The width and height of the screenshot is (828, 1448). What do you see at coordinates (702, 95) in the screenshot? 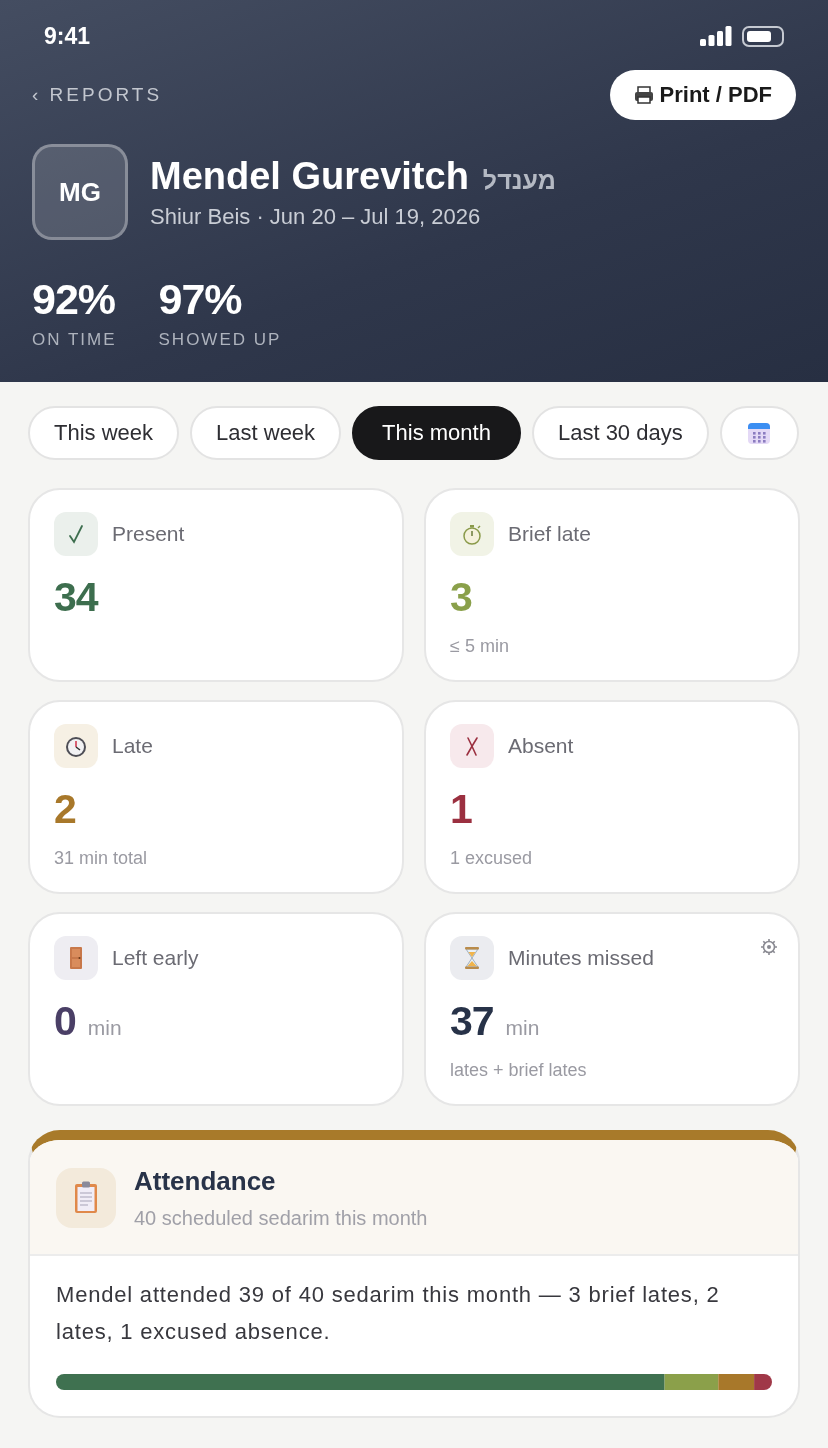
I see `print-button: Print / PDF` at bounding box center [702, 95].